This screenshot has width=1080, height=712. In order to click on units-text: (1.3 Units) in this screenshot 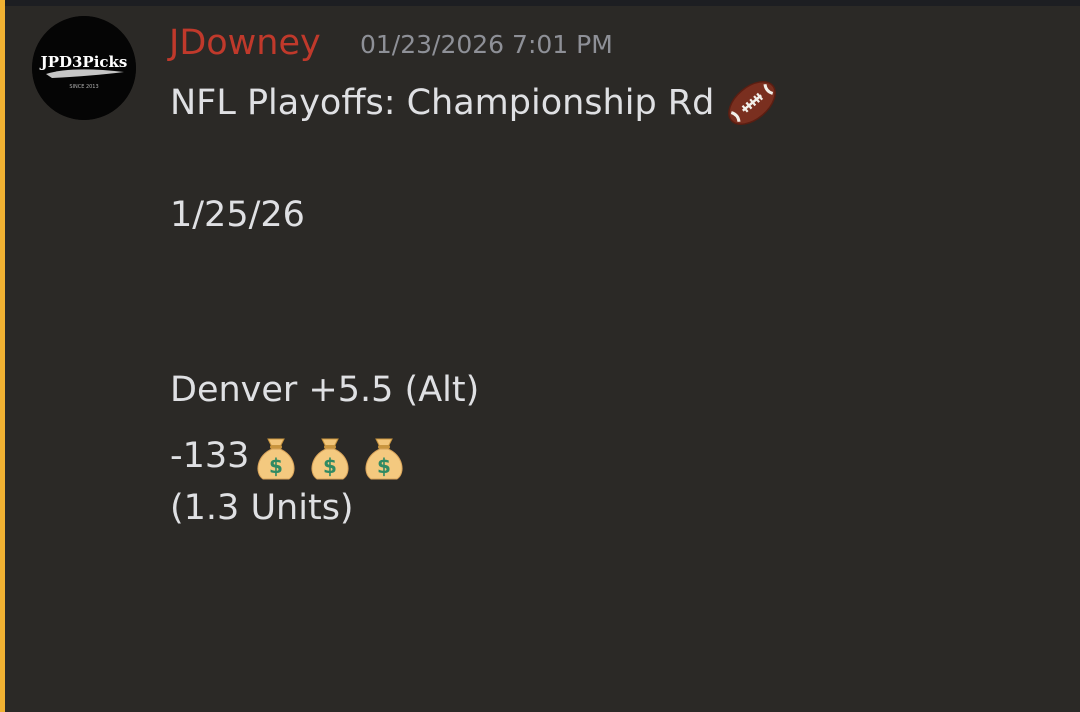, I will do `click(262, 508)`.